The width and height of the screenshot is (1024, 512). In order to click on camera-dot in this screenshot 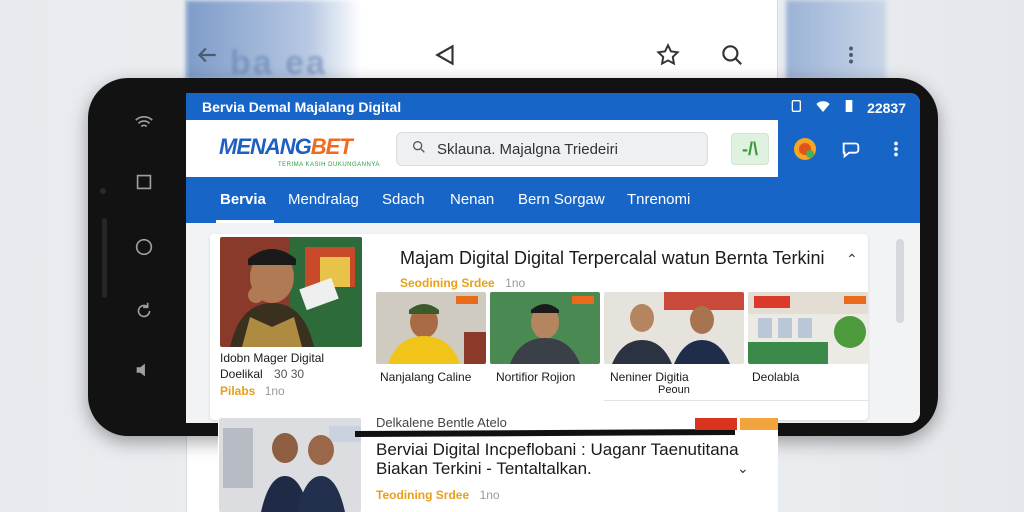, I will do `click(103, 191)`.